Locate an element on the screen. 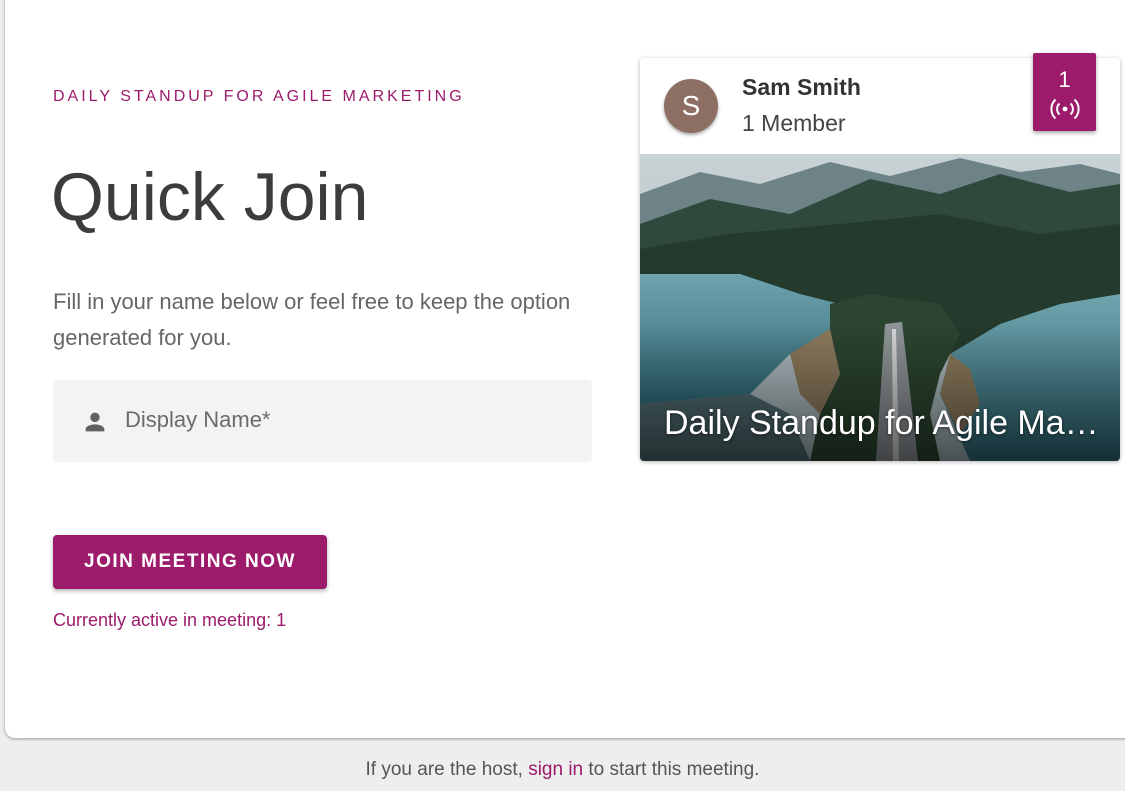  display-name-input is located at coordinates (345, 420).